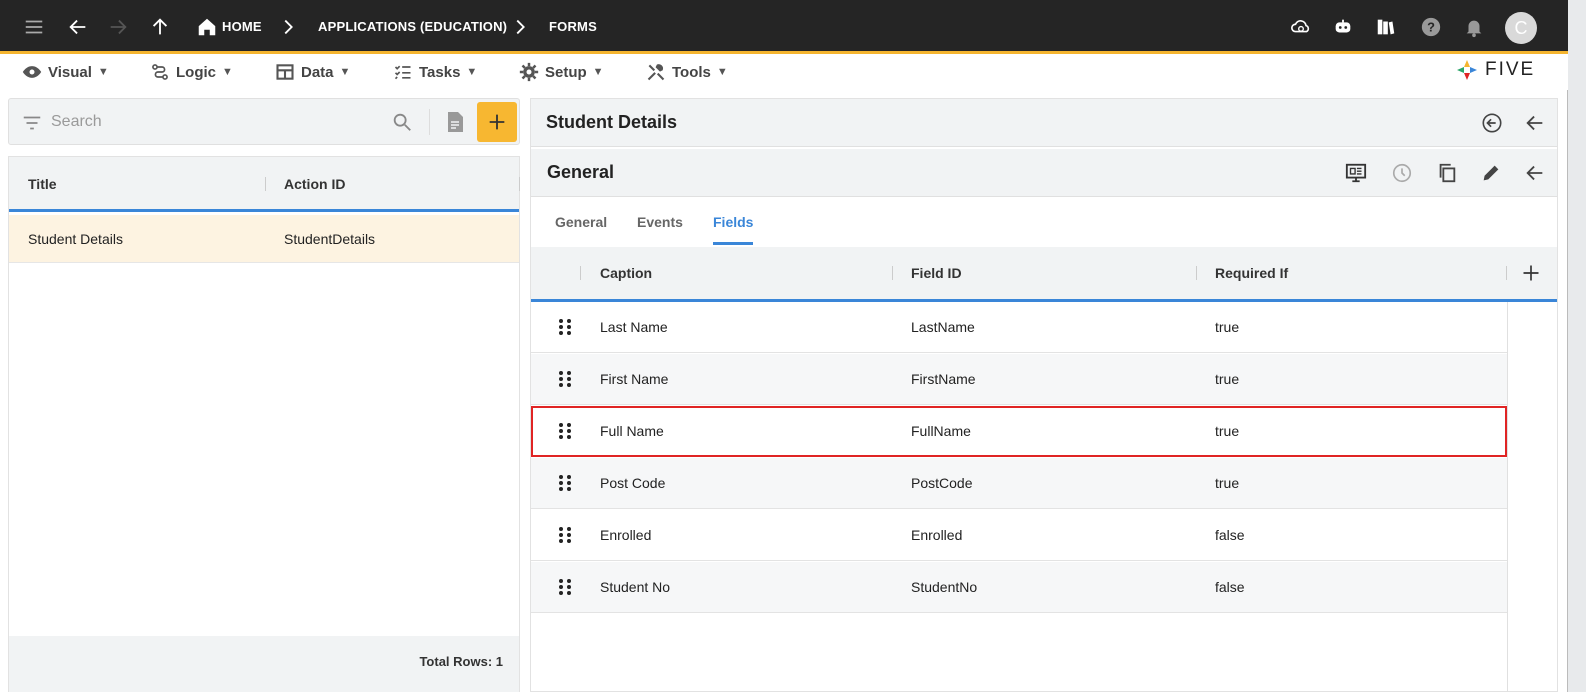  I want to click on history-clock-icon, so click(1402, 173).